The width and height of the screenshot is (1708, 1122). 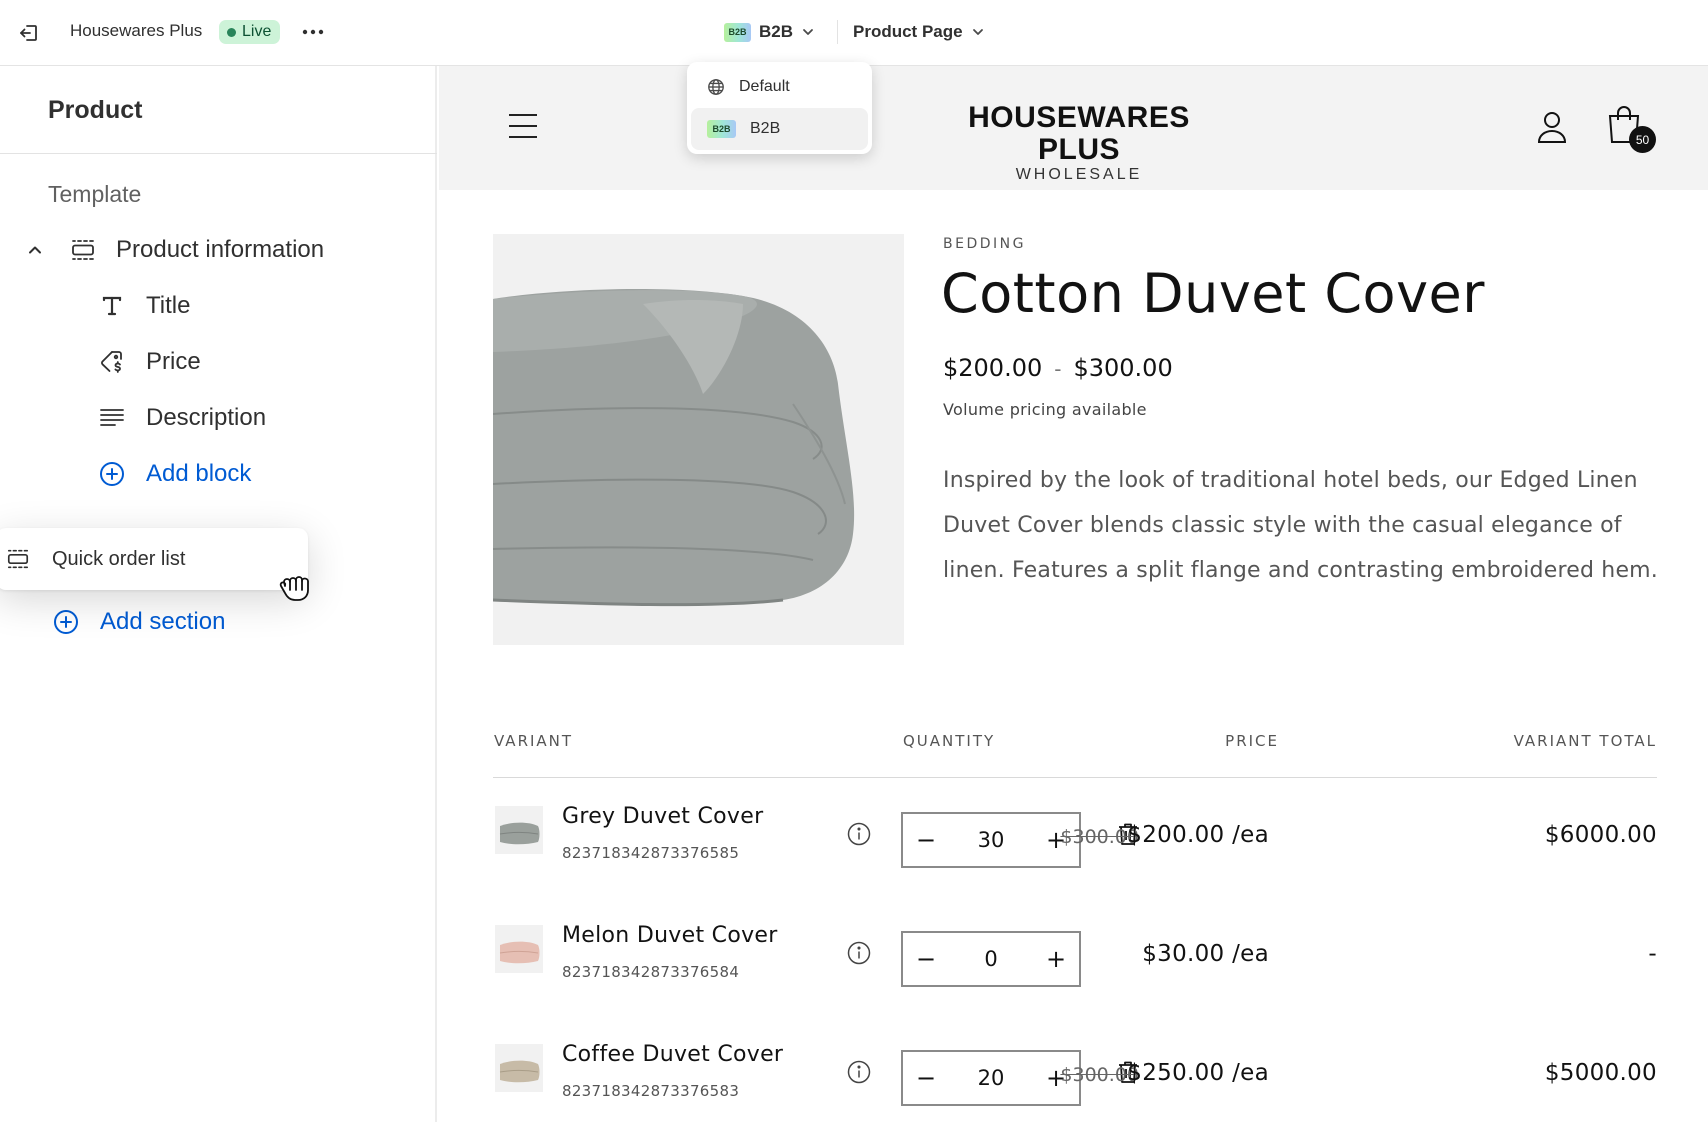 I want to click on more-actions-button, so click(x=313, y=32).